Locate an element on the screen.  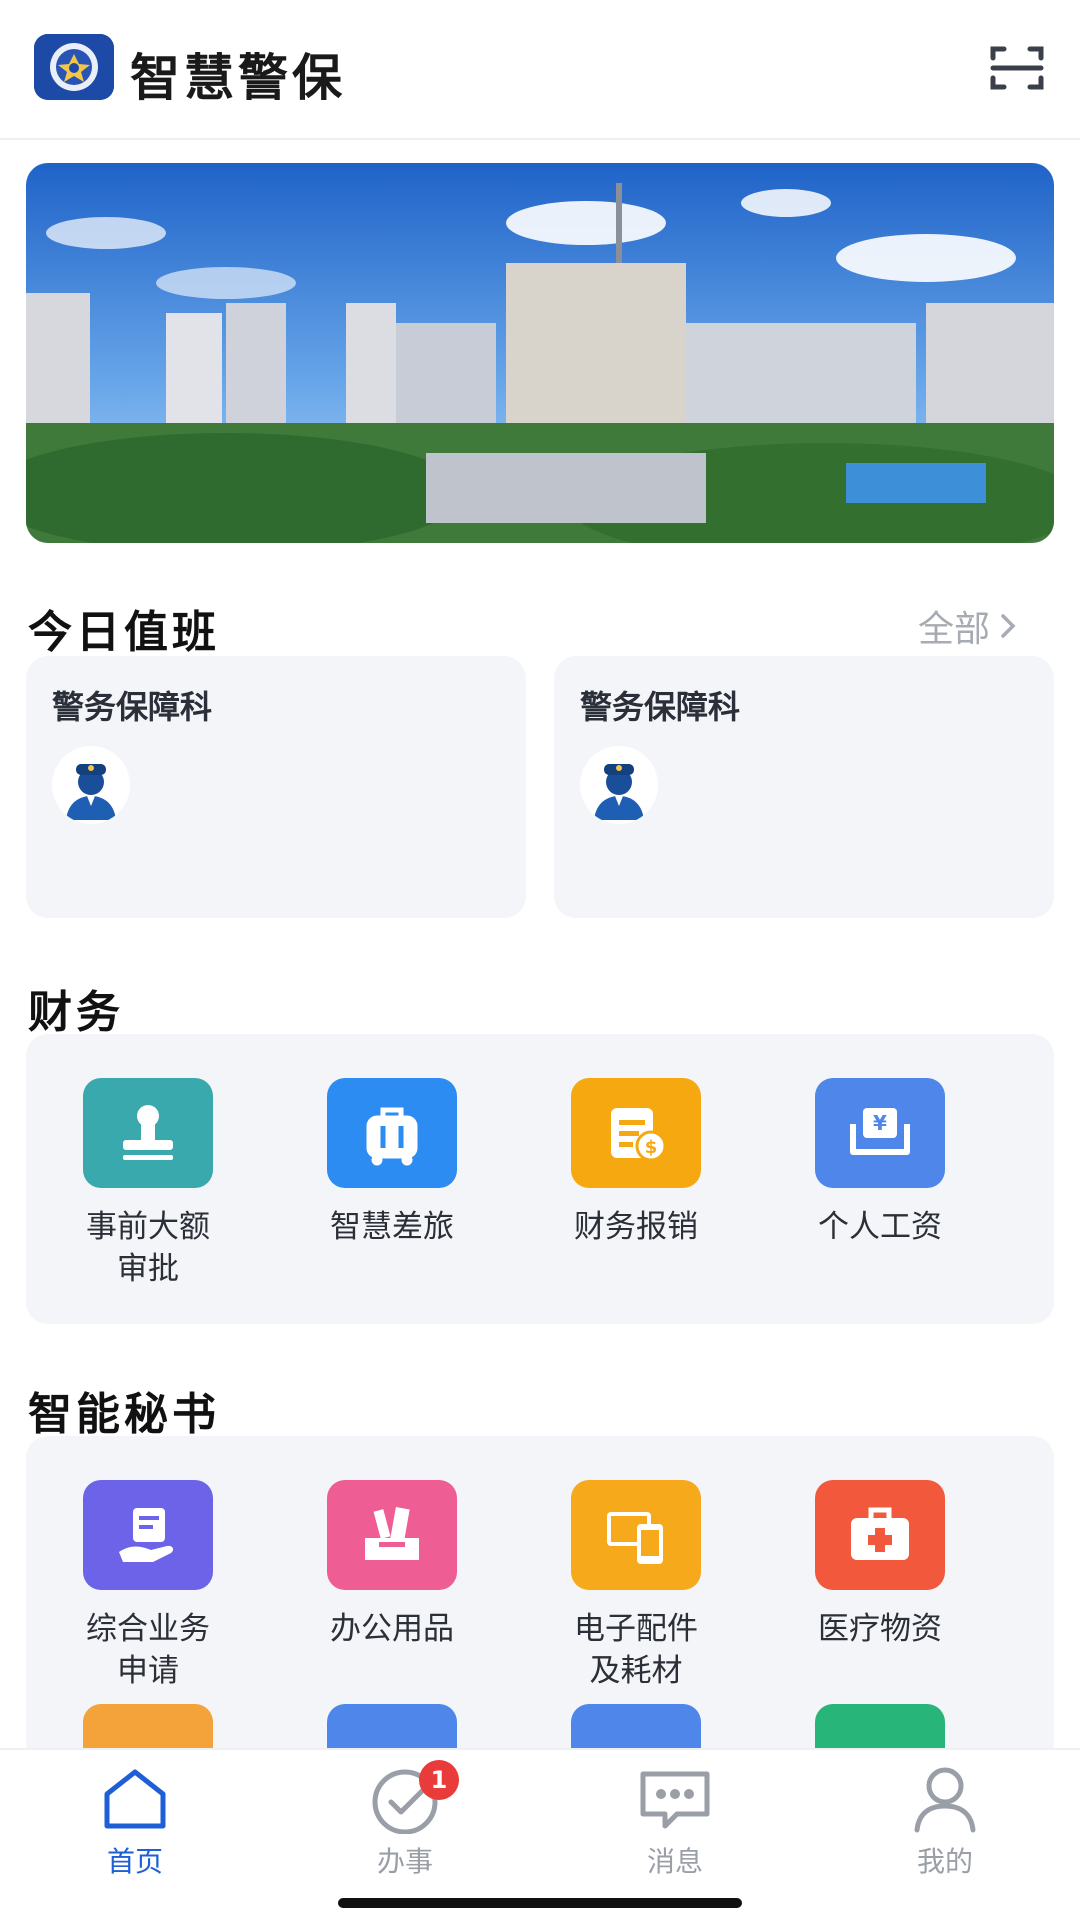
secretary-item-medical-supplies: 医疗物资 is located at coordinates (880, 1565).